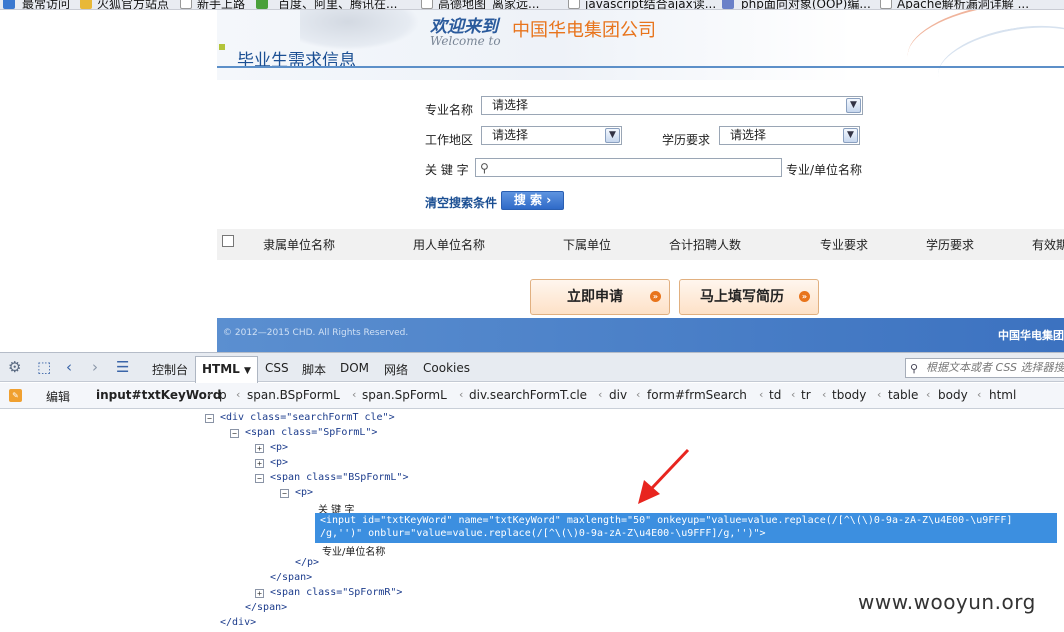  What do you see at coordinates (640, 67) in the screenshot?
I see `title-divider` at bounding box center [640, 67].